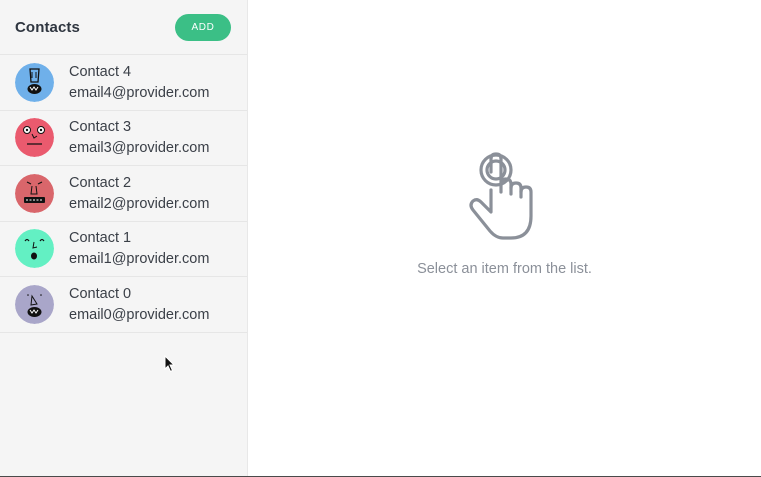 The height and width of the screenshot is (477, 761). I want to click on contact-item-2: Contact 2 email2@provider.com, so click(123, 194).